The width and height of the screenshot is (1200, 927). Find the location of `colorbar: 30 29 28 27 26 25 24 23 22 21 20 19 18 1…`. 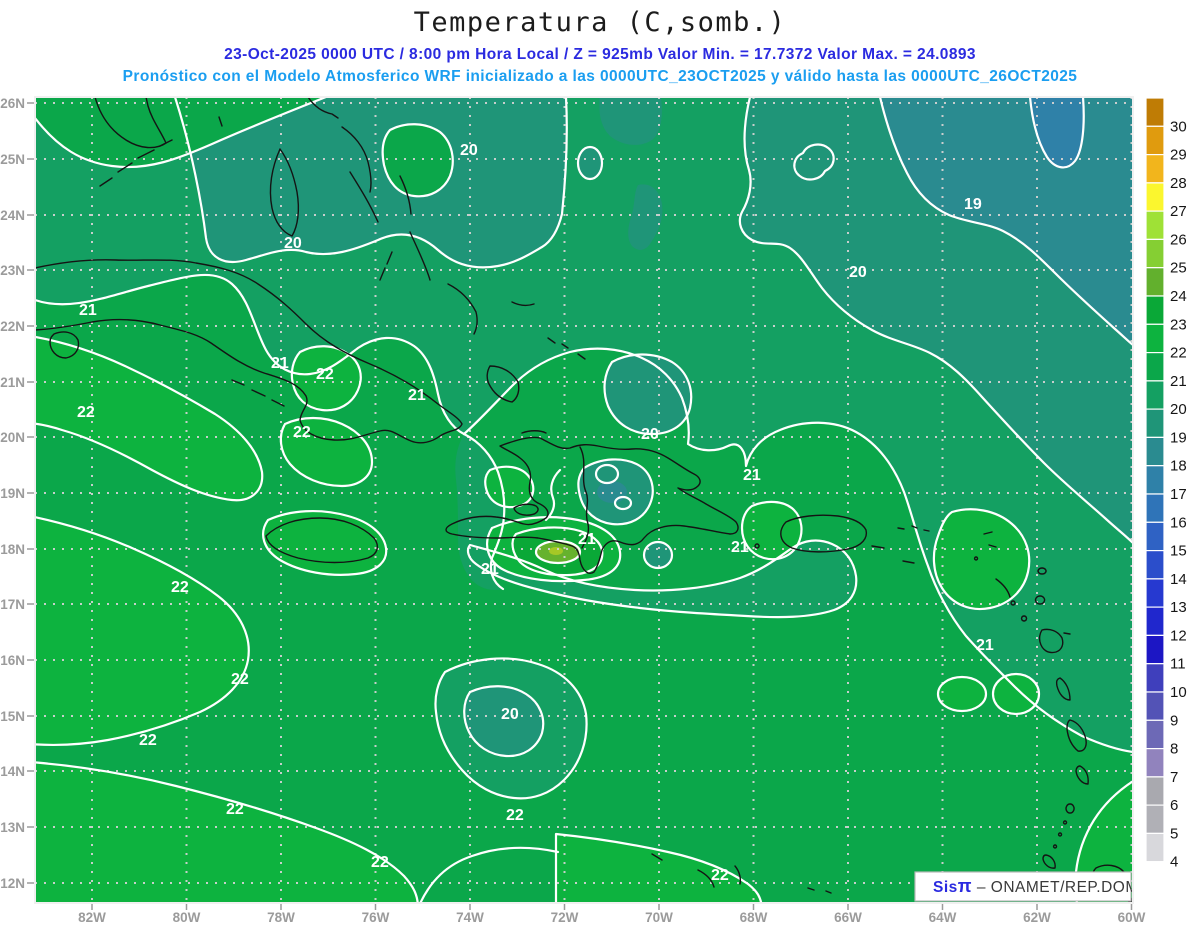

colorbar: 30 29 28 27 26 25 24 23 22 21 20 19 18 1… is located at coordinates (1166, 494).